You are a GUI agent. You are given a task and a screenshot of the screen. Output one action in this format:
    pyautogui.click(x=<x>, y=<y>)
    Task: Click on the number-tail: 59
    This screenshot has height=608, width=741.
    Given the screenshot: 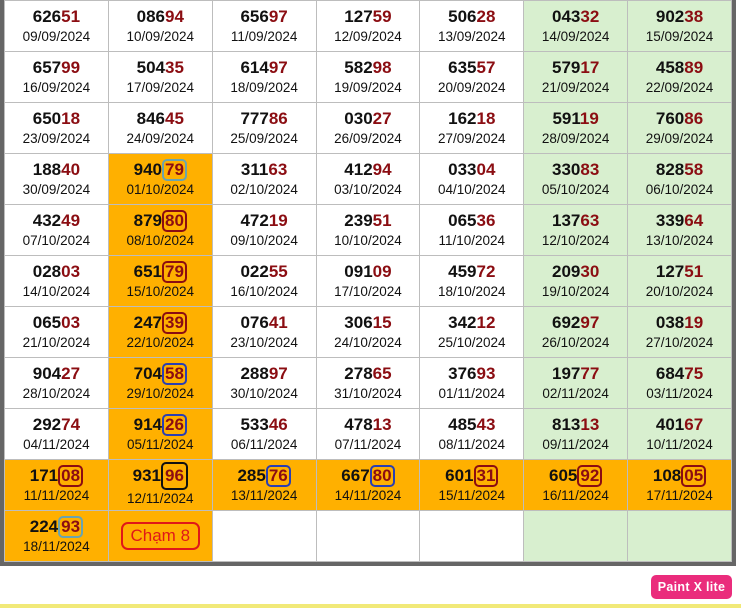 What is the action you would take?
    pyautogui.click(x=382, y=16)
    